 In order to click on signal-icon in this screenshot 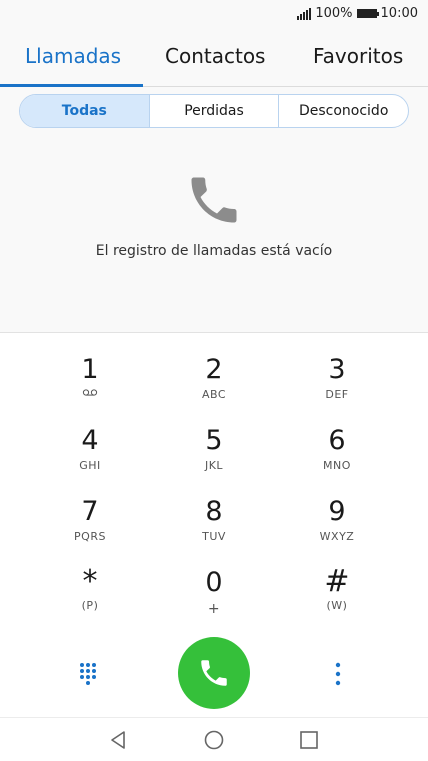, I will do `click(304, 13)`.